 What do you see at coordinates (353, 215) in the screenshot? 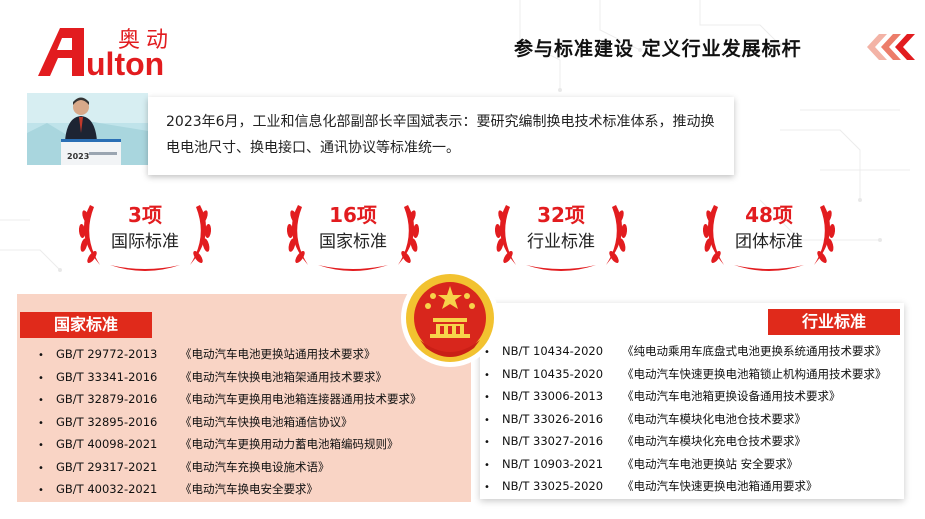
I see `stat-number: 16项` at bounding box center [353, 215].